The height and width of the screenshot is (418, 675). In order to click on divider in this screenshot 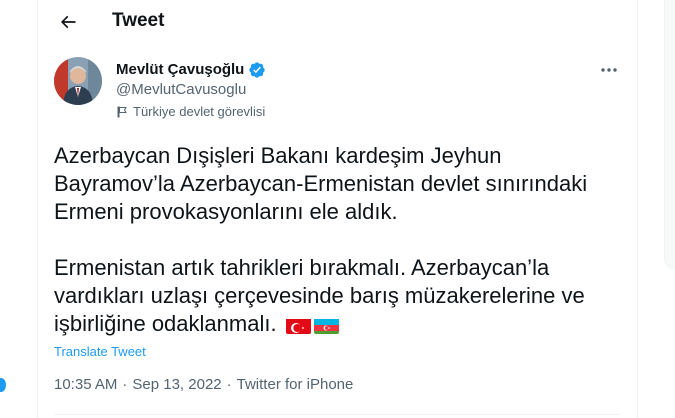, I will do `click(337, 414)`.